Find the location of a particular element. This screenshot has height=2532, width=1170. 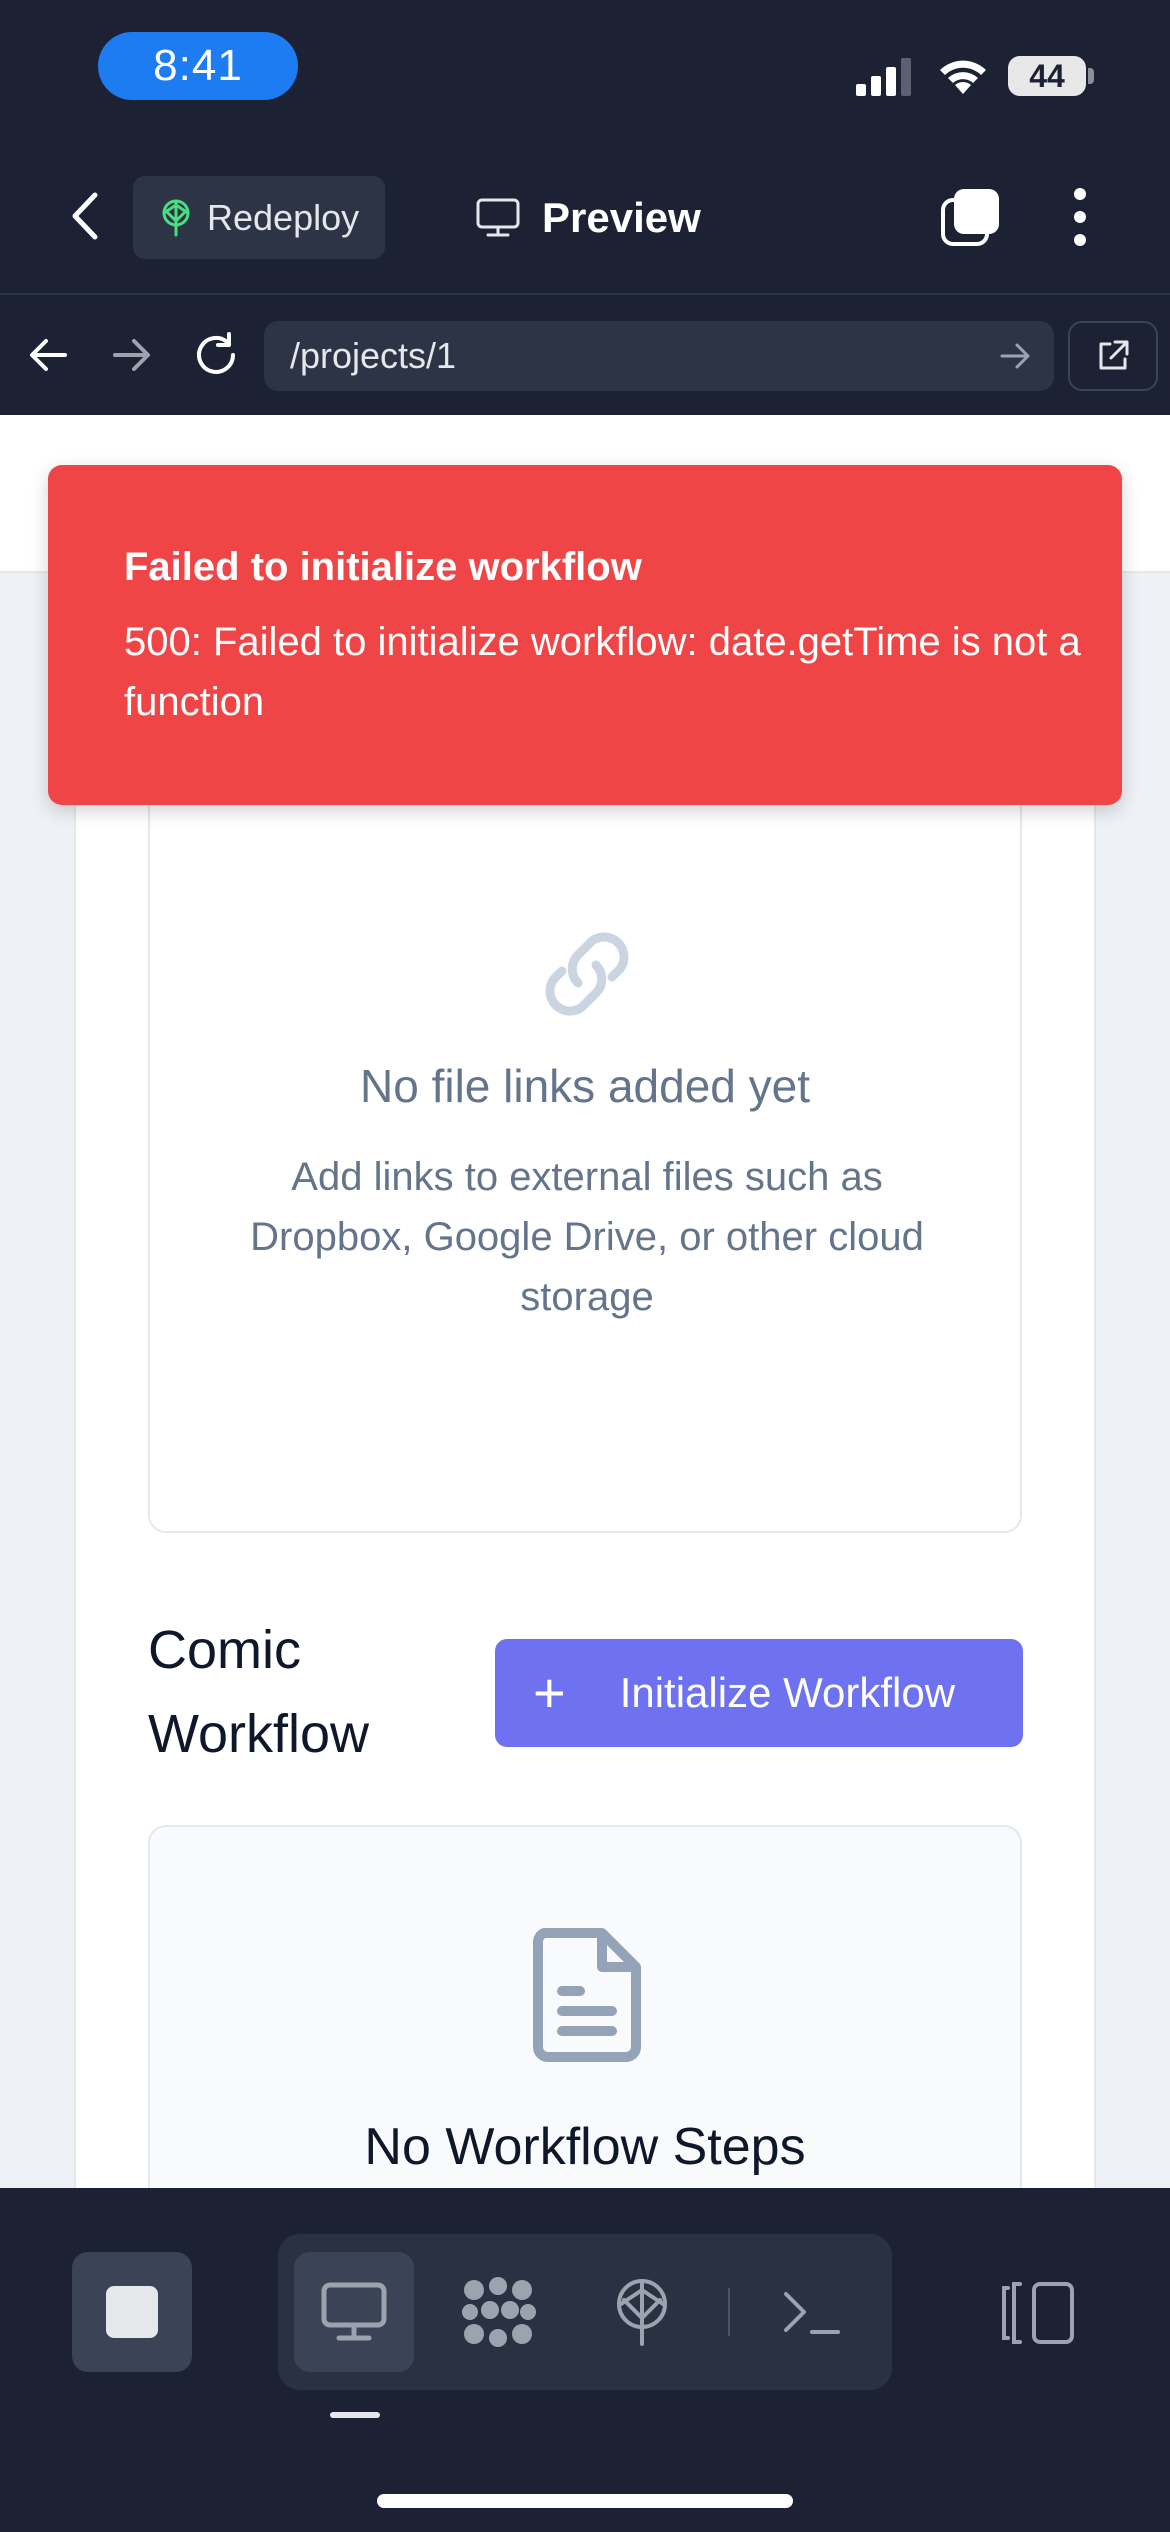

app-bar: Redeploy Preview is located at coordinates (585, 217).